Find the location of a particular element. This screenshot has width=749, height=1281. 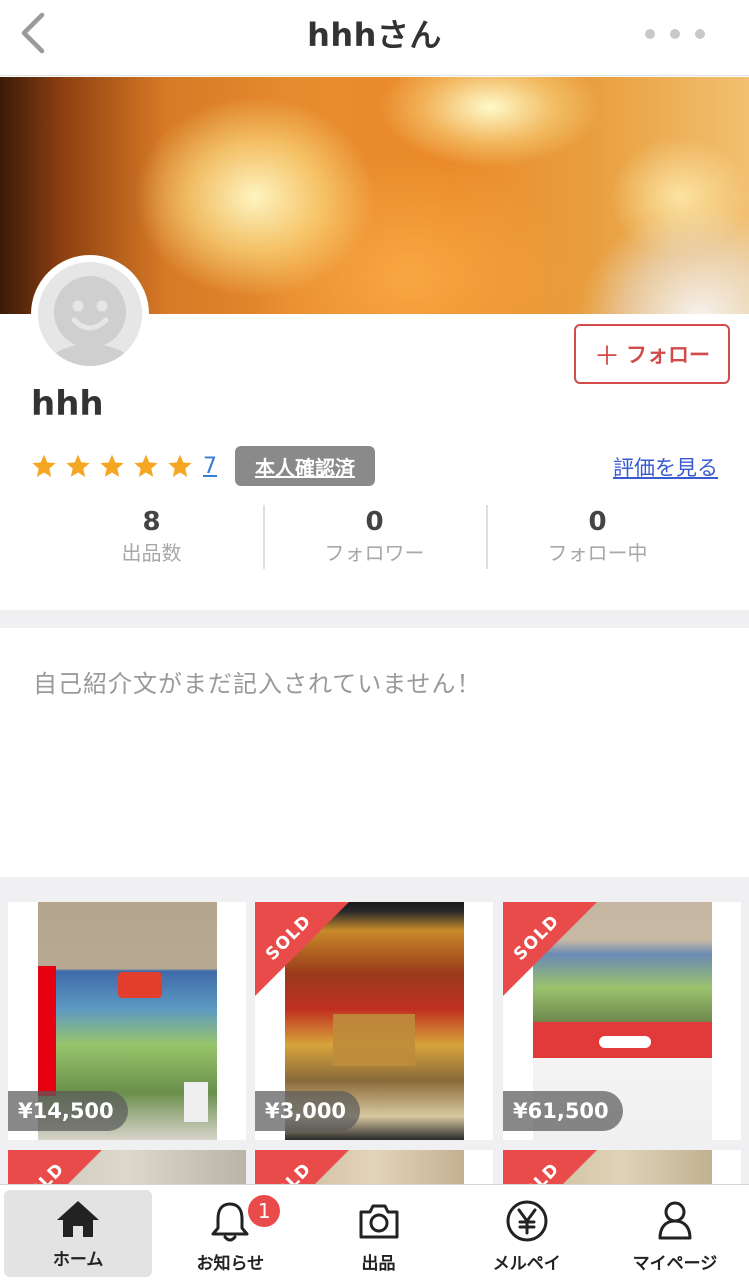

follow-label: フォロー is located at coordinates (668, 355).